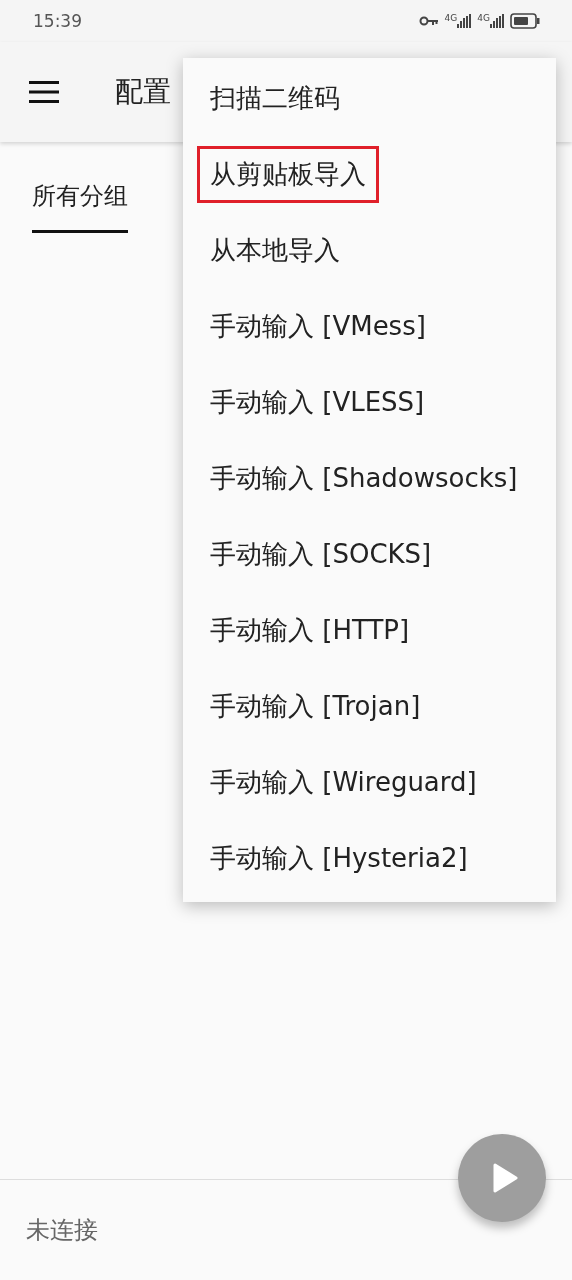 Image resolution: width=572 pixels, height=1280 pixels. Describe the element at coordinates (57, 21) in the screenshot. I see `status-time: 15:39` at that location.